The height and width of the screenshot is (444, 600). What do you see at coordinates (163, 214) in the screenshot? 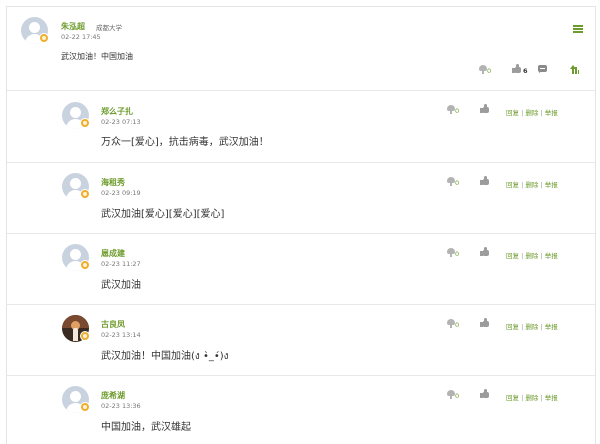
I see `reply-content: 武汉加油[爱心][爱心][爱心]` at bounding box center [163, 214].